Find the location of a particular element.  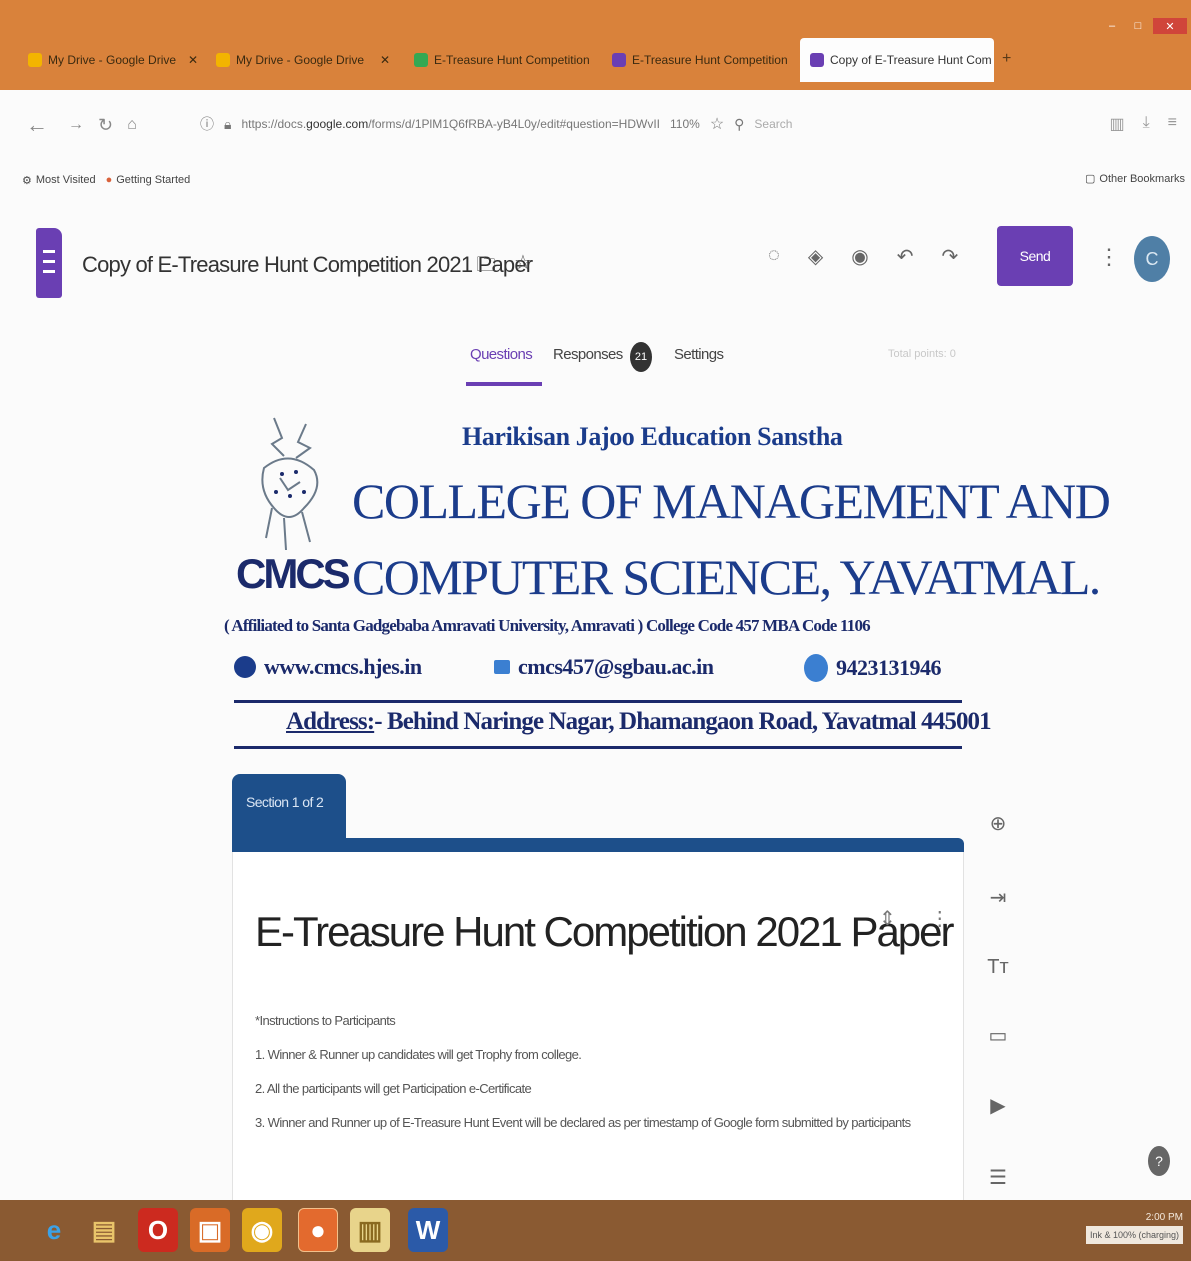

preview-eye-icon: ◉ is located at coordinates (859, 256).